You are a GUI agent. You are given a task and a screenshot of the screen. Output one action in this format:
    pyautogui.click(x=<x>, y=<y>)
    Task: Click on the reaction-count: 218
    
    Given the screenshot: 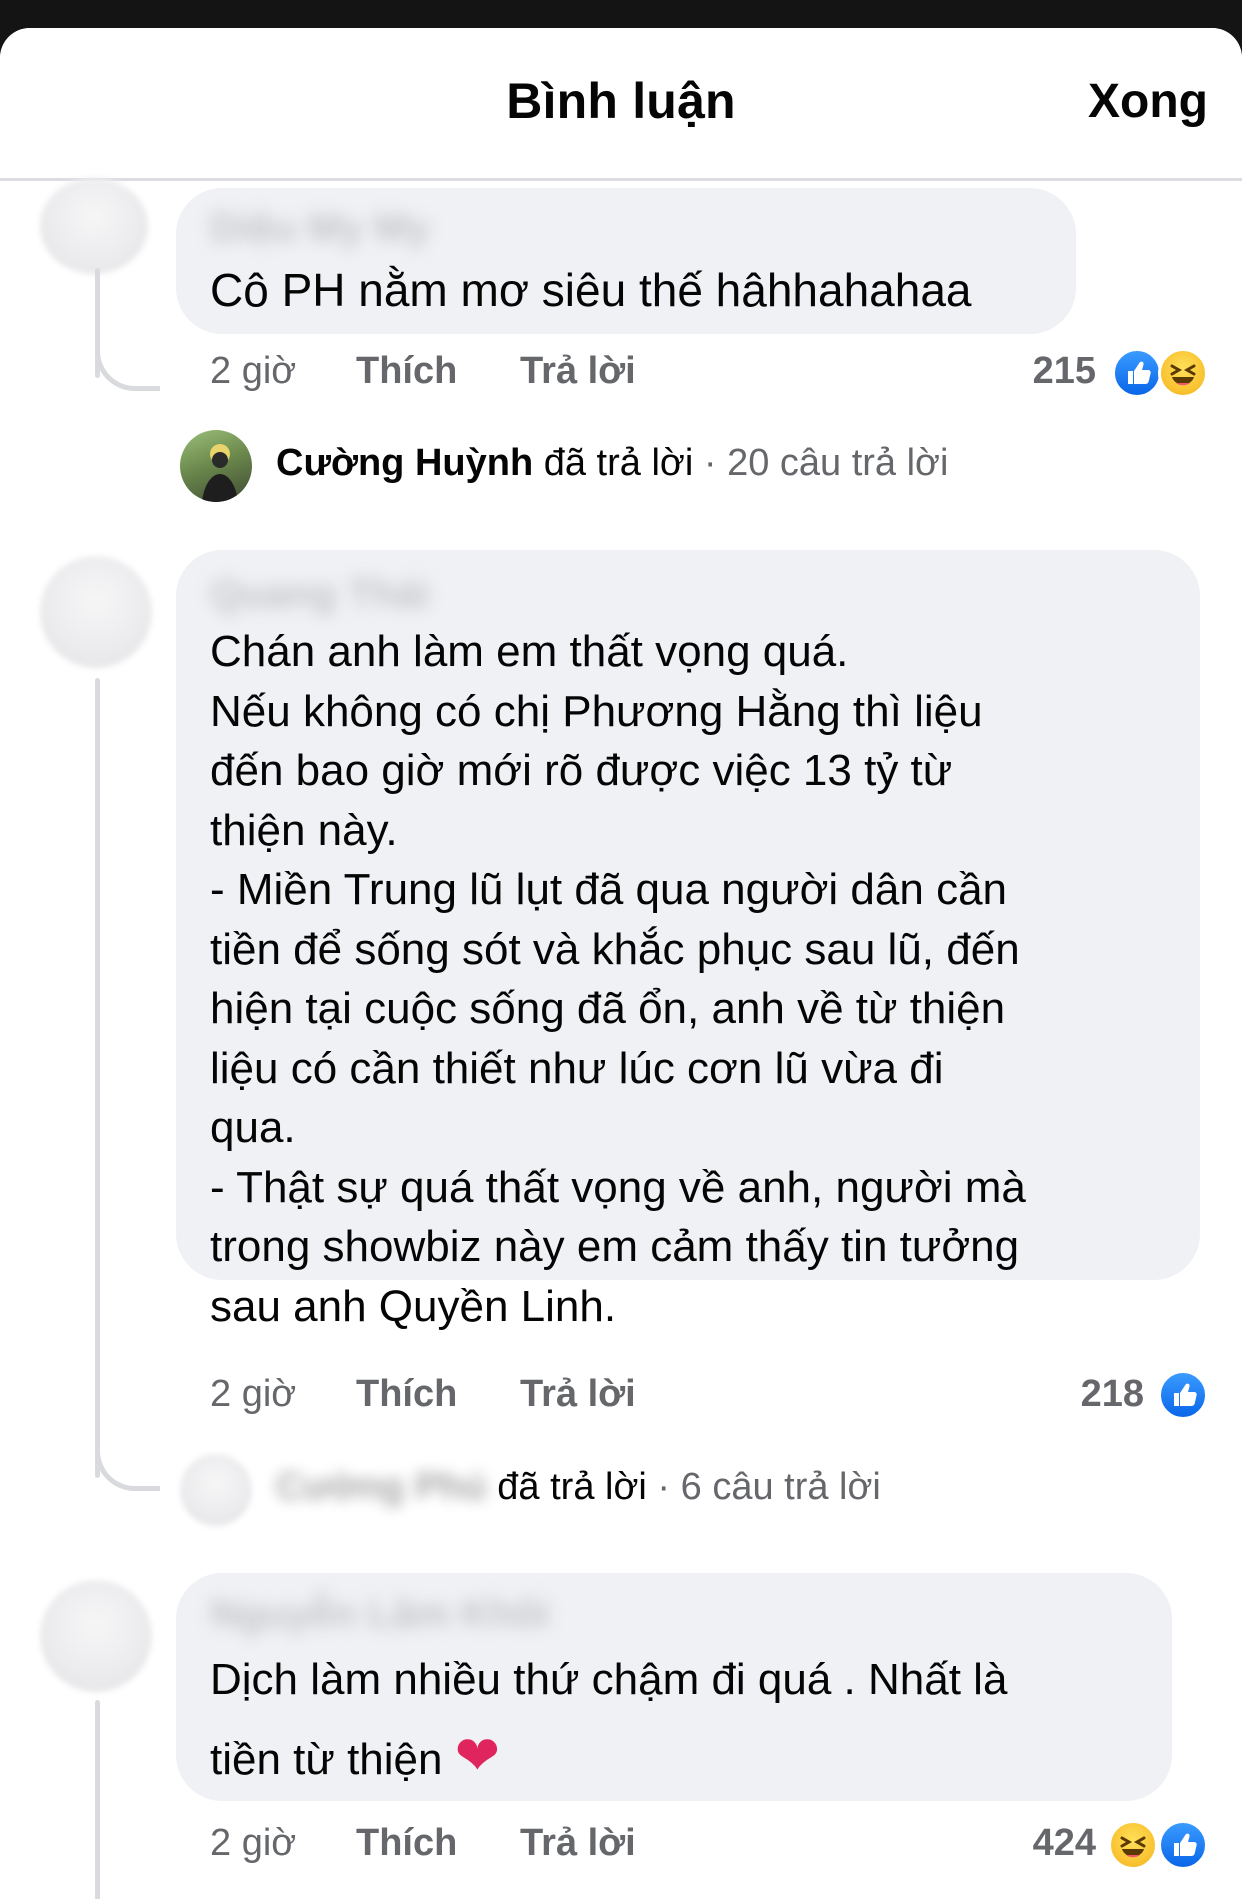 What is the action you would take?
    pyautogui.click(x=1097, y=1394)
    